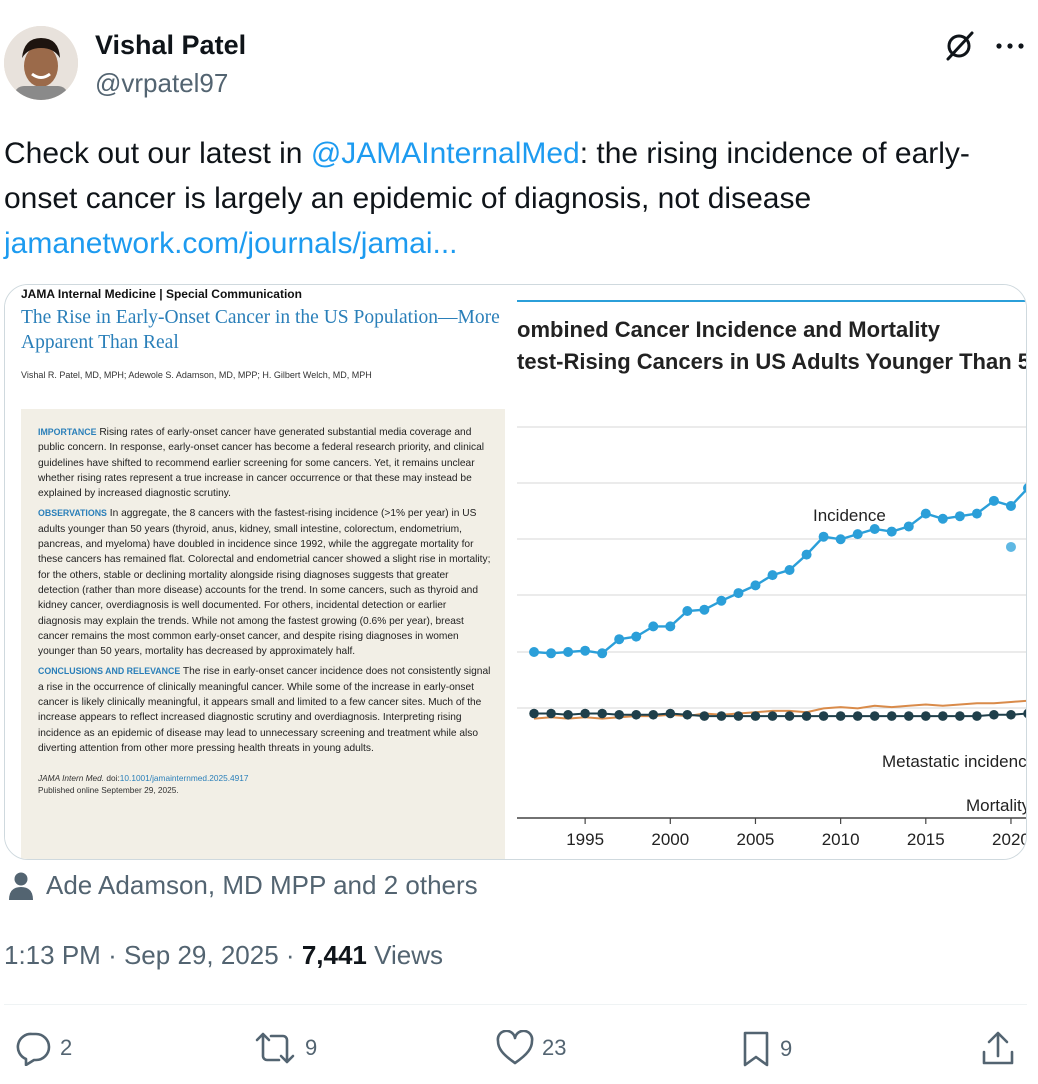 The image size is (1038, 1084). What do you see at coordinates (779, 571) in the screenshot?
I see `incidence-line` at bounding box center [779, 571].